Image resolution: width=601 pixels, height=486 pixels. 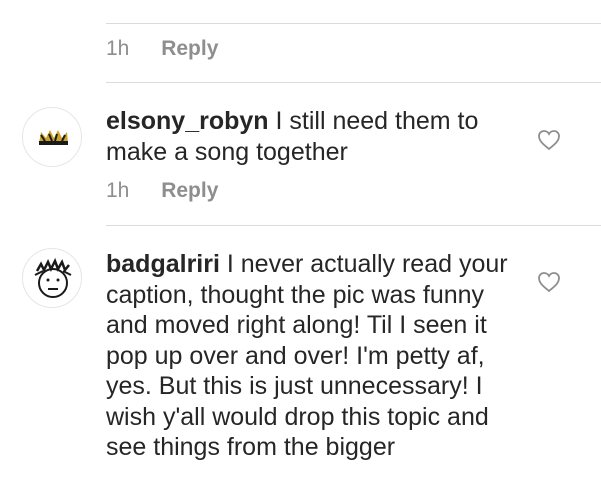 I want to click on cartoon-face-icon, so click(x=53, y=277).